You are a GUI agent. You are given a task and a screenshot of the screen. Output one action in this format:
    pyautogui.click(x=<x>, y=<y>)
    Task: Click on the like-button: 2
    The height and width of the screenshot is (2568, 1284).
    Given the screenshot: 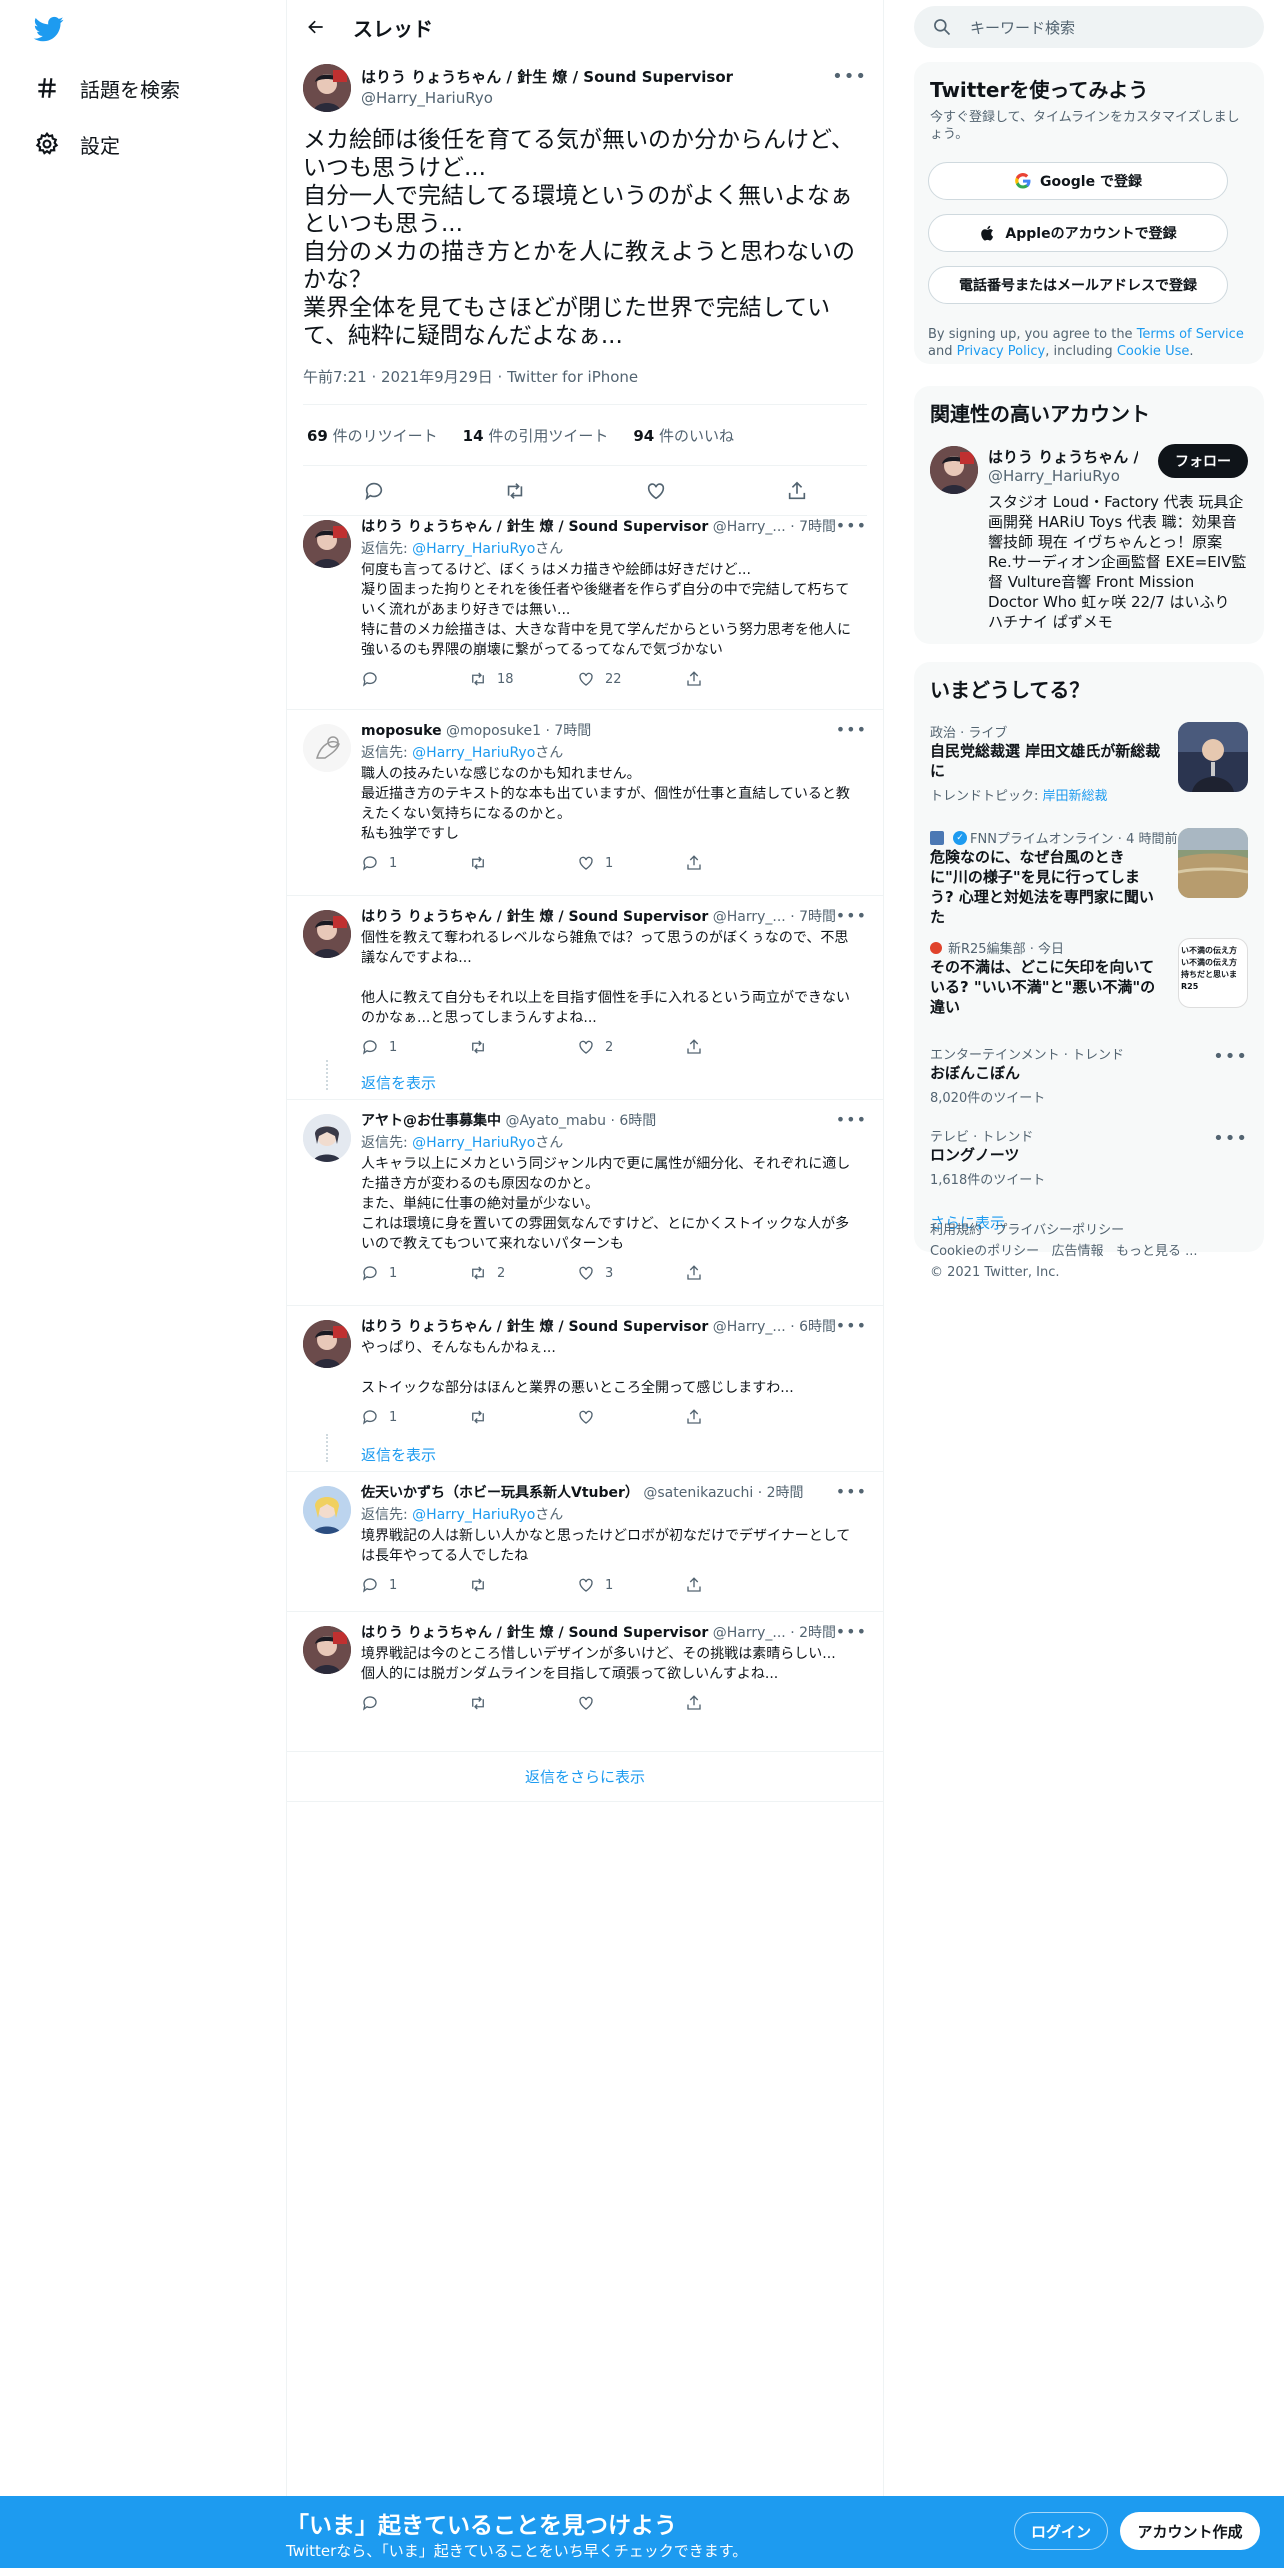 What is the action you would take?
    pyautogui.click(x=631, y=1047)
    